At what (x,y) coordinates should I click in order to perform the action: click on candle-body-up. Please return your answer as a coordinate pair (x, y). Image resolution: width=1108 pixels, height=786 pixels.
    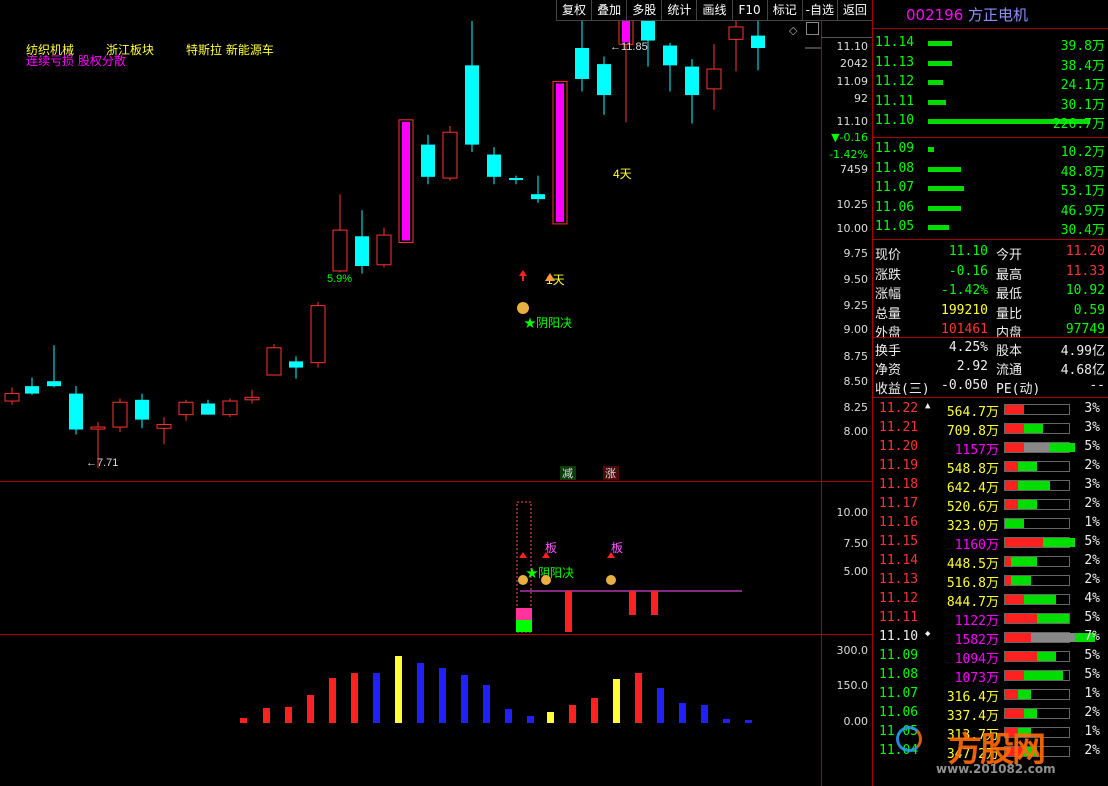
    Looking at the image, I should click on (98, 428).